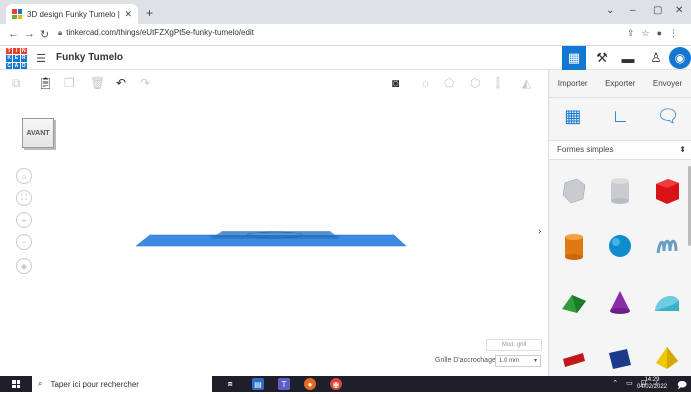 The height and width of the screenshot is (394, 691). Describe the element at coordinates (628, 58) in the screenshot. I see `bricks-icon: ▬` at that location.